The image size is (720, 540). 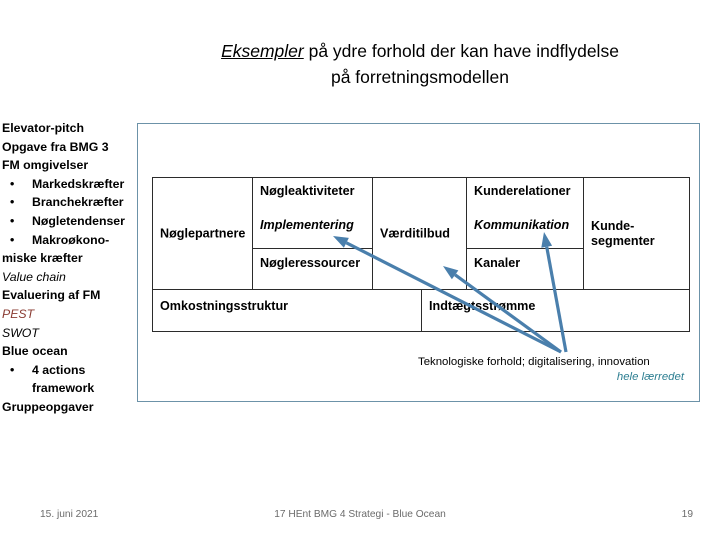 I want to click on outline-item: • Branchekræfter, so click(x=70, y=202).